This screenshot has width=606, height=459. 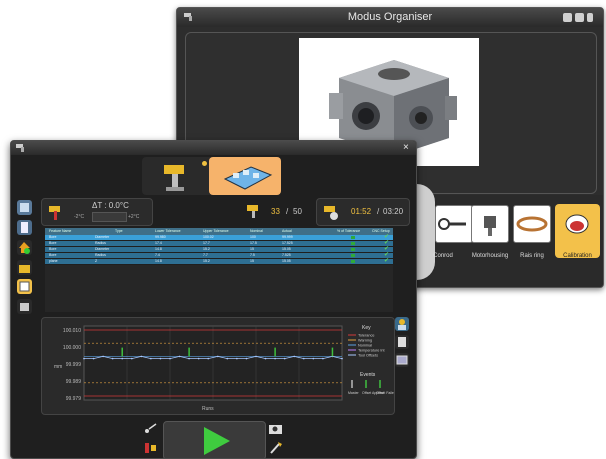 What do you see at coordinates (490, 224) in the screenshot?
I see `tile-motorhousing` at bounding box center [490, 224].